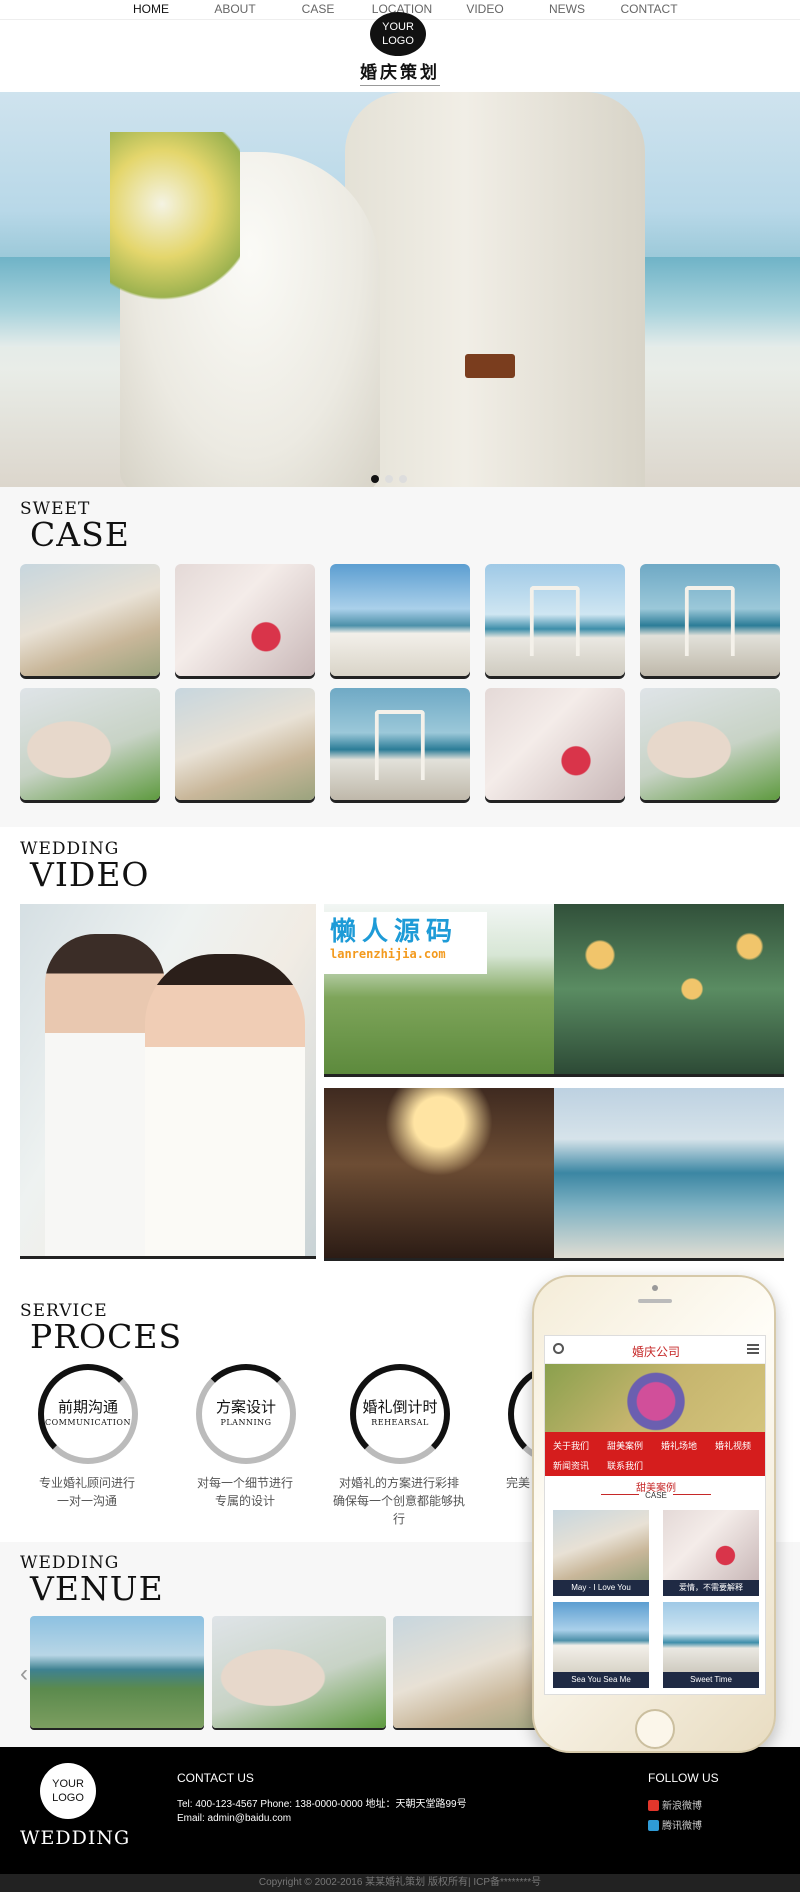 Image resolution: width=800 pixels, height=1892 pixels. I want to click on desc-line: 对每一个细节进行, so click(244, 1483).